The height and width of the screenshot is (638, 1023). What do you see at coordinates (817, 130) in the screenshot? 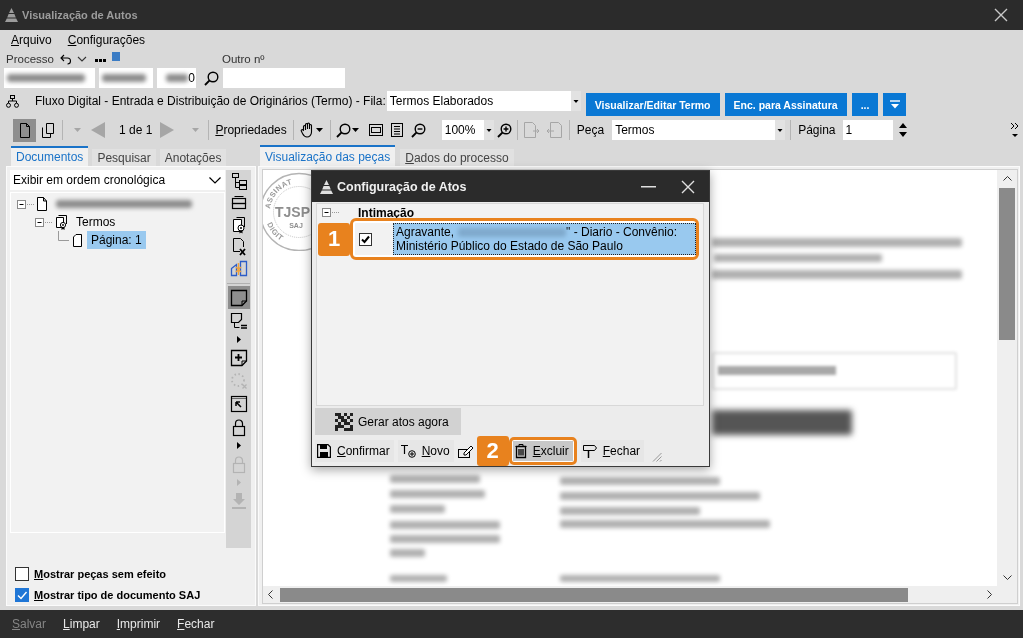
I see `field-label: Página` at bounding box center [817, 130].